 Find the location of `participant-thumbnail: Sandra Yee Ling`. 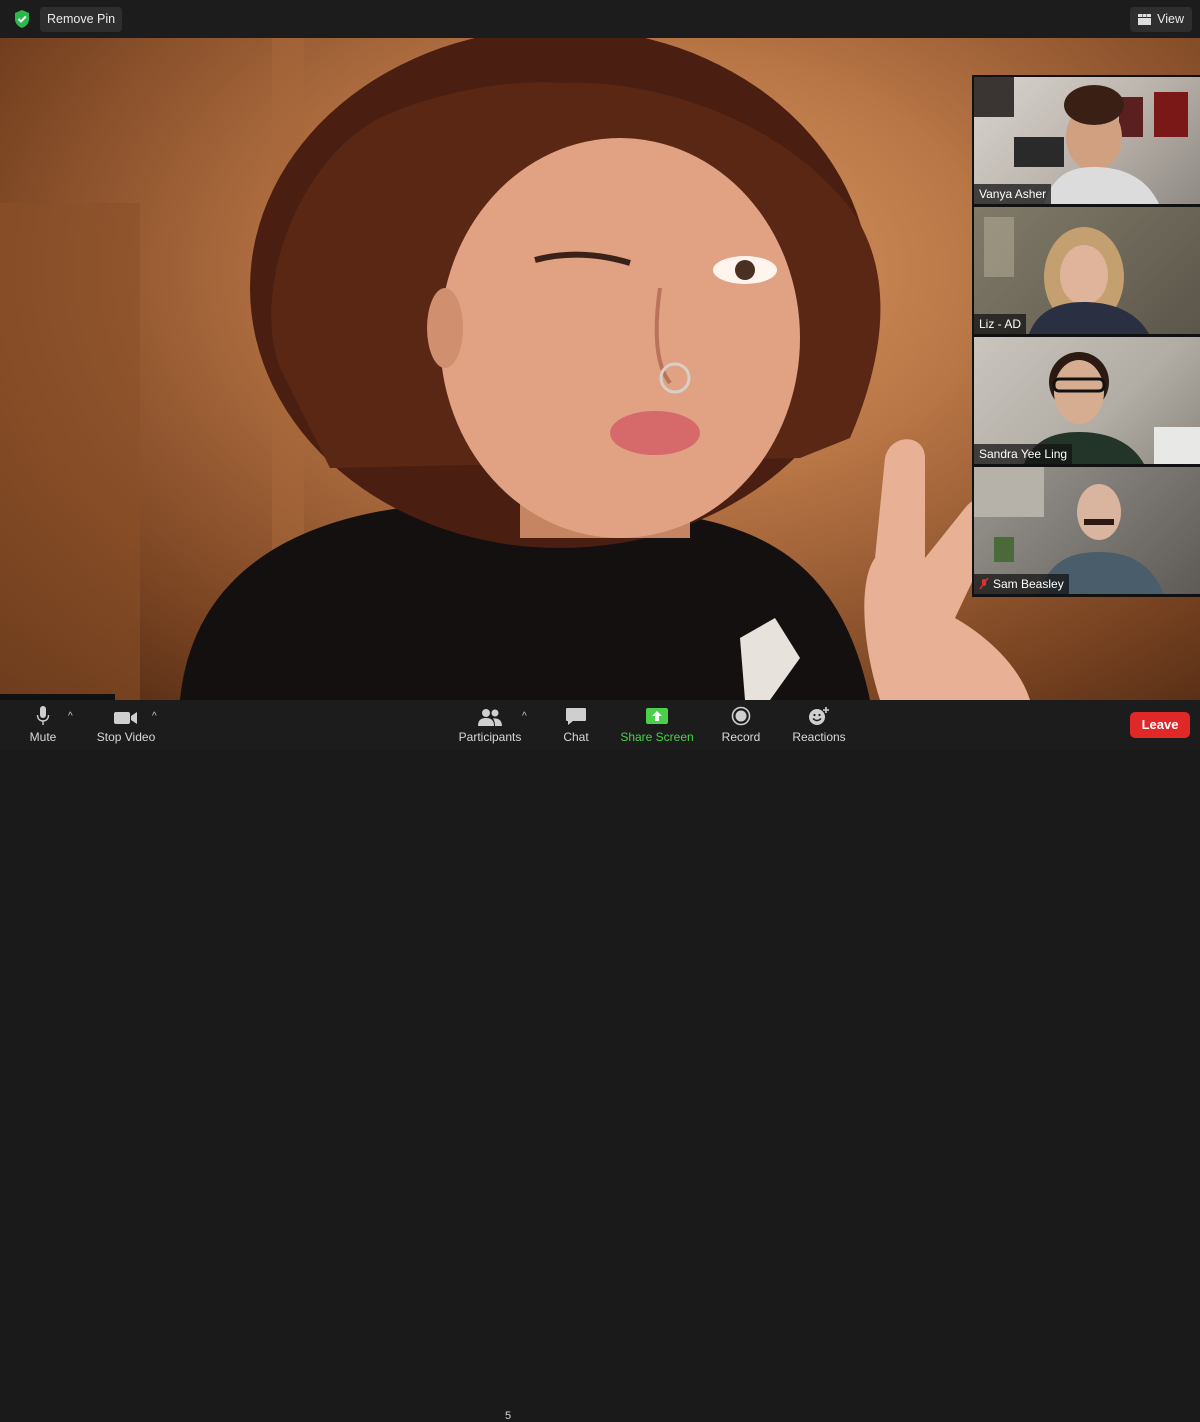

participant-thumbnail: Sandra Yee Ling is located at coordinates (1087, 400).